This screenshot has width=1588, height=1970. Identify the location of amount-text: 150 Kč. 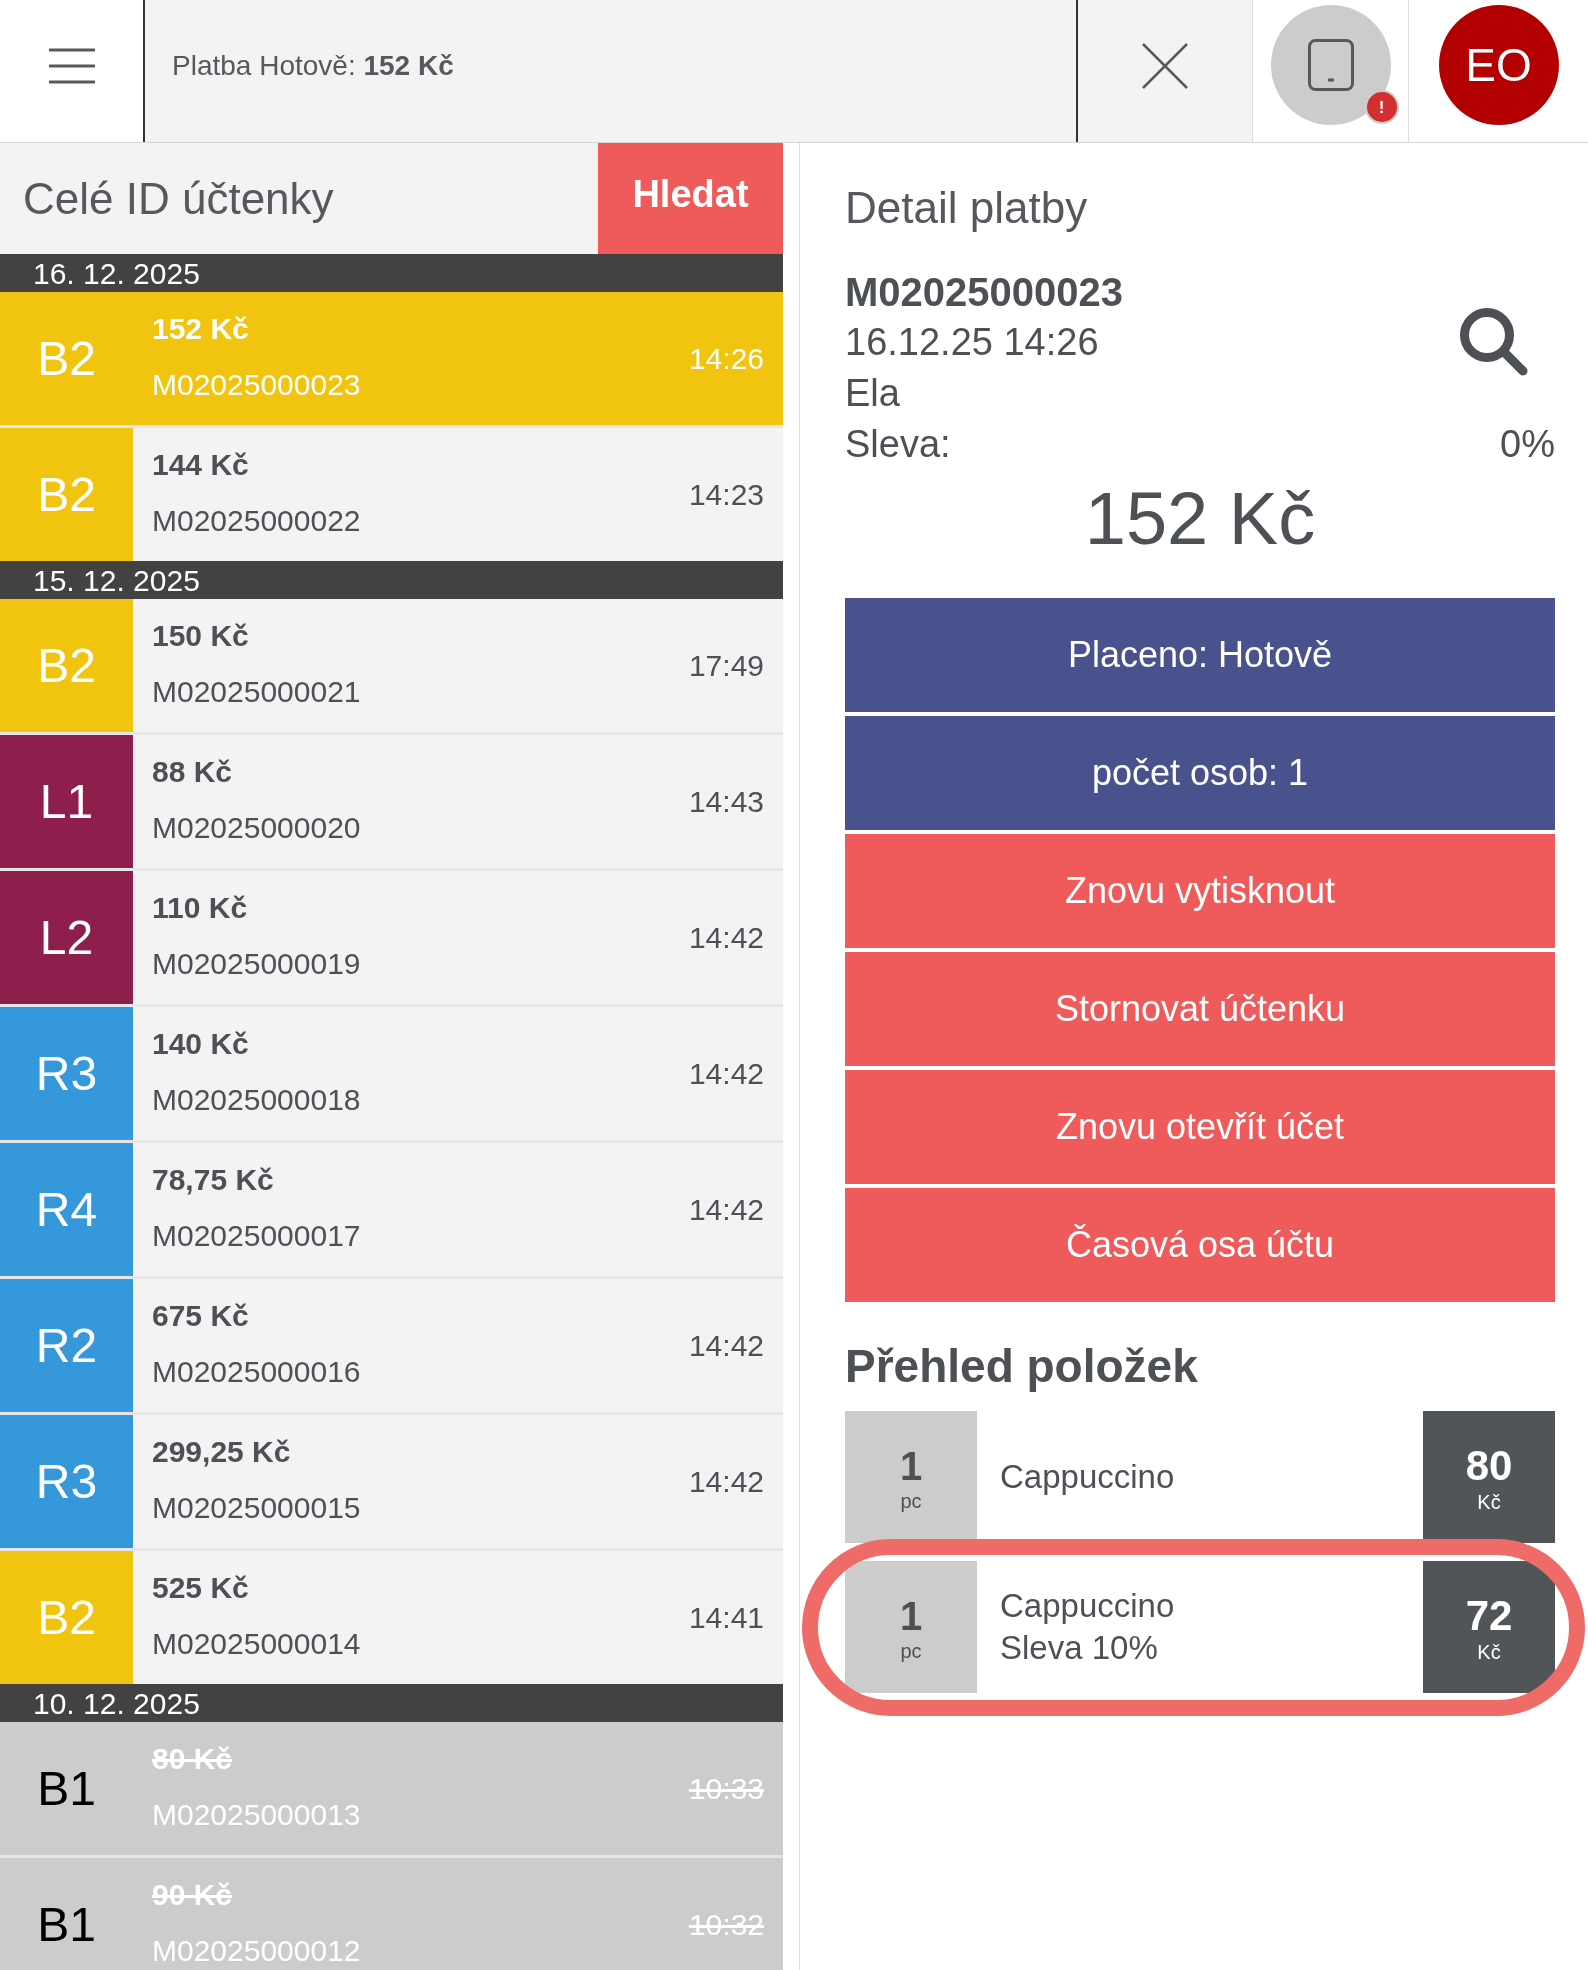
(200, 635).